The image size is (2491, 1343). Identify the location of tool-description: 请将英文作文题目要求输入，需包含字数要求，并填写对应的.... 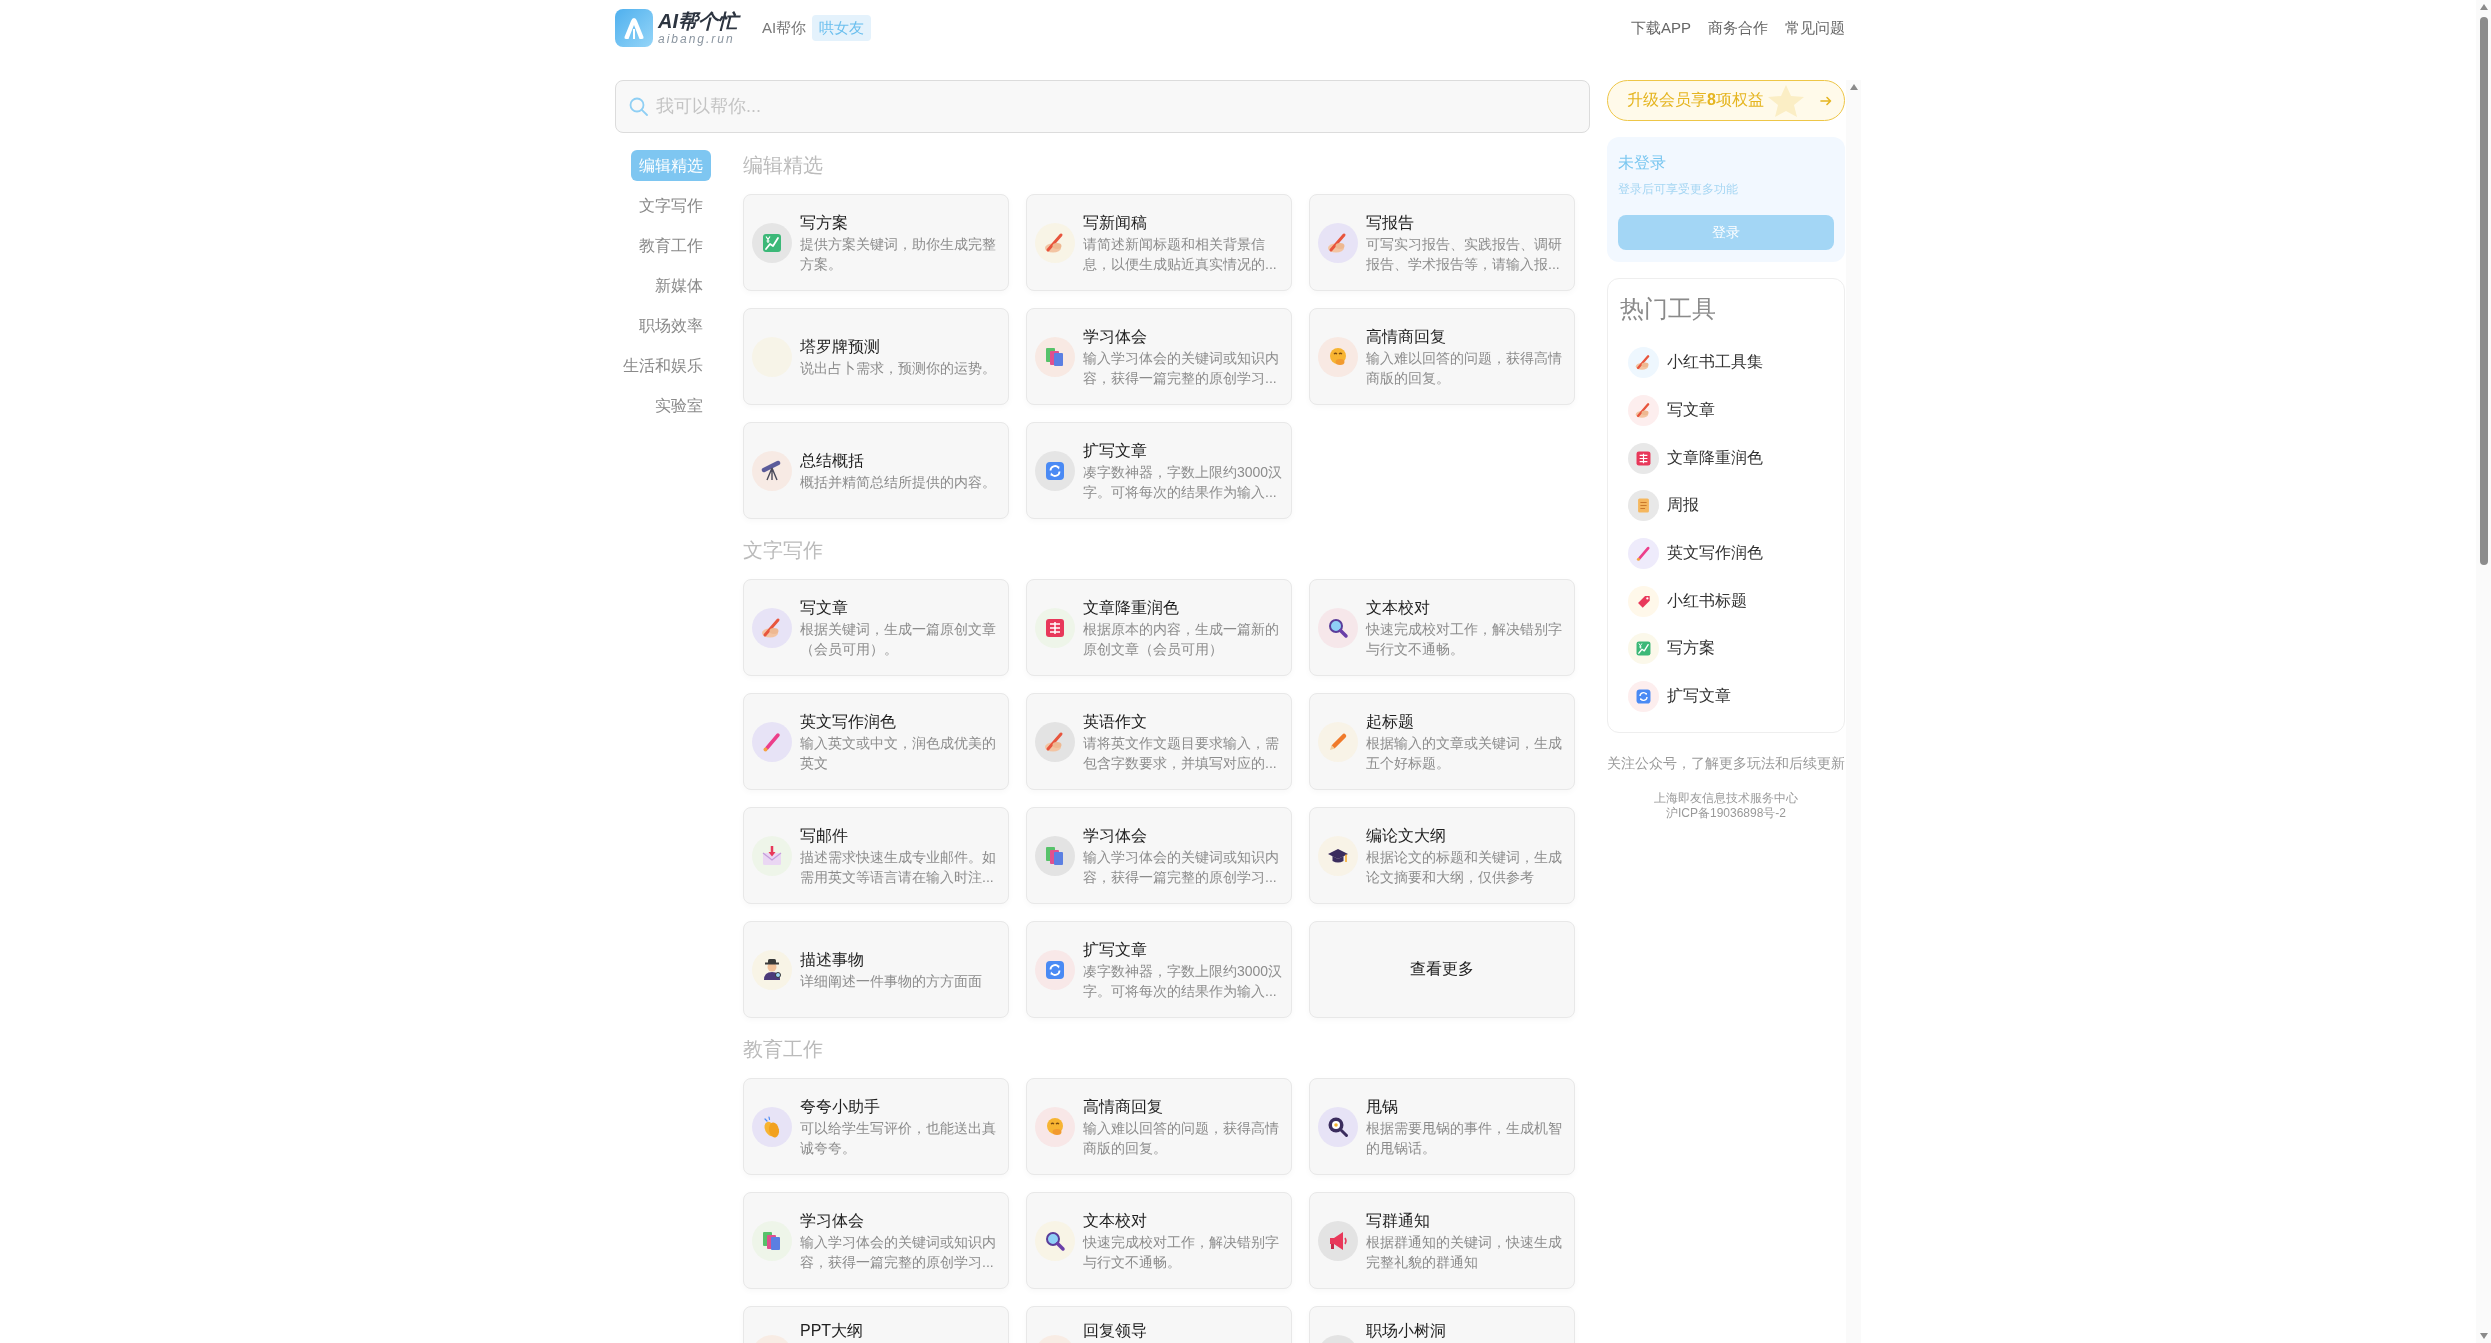
(1181, 753).